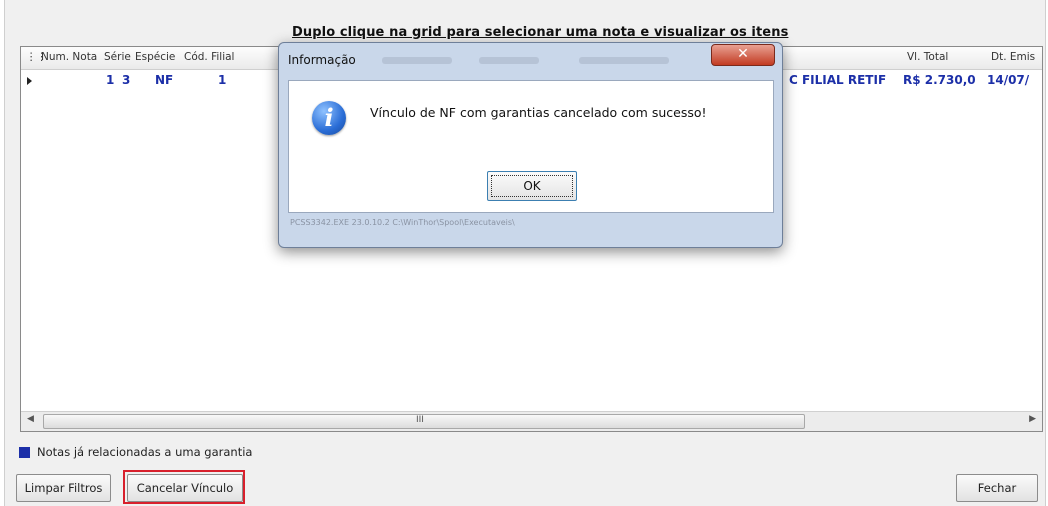 This screenshot has width=1048, height=506. I want to click on close-icon: ✕, so click(743, 55).